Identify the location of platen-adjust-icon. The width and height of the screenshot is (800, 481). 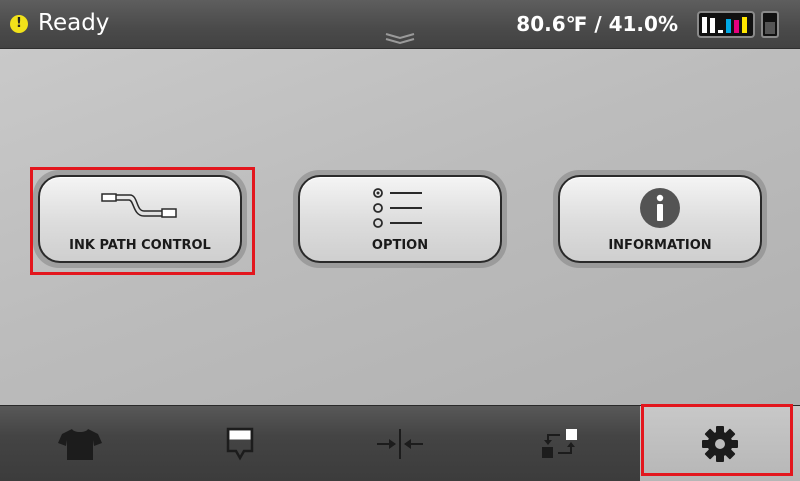
(400, 443).